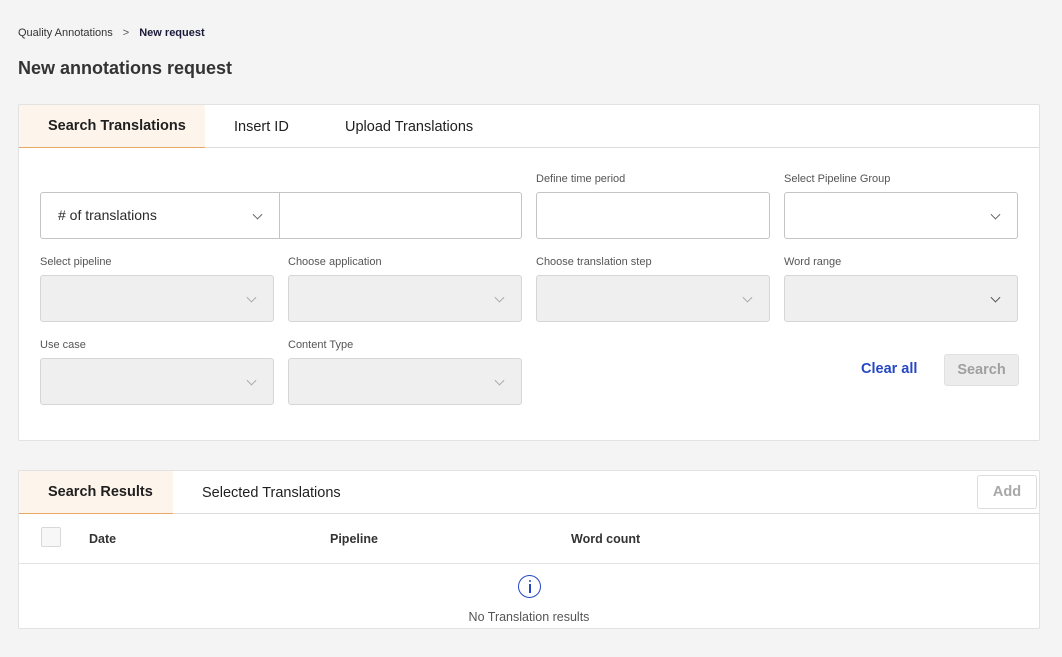  Describe the element at coordinates (160, 215) in the screenshot. I see `translations-count-select: # of translations` at that location.